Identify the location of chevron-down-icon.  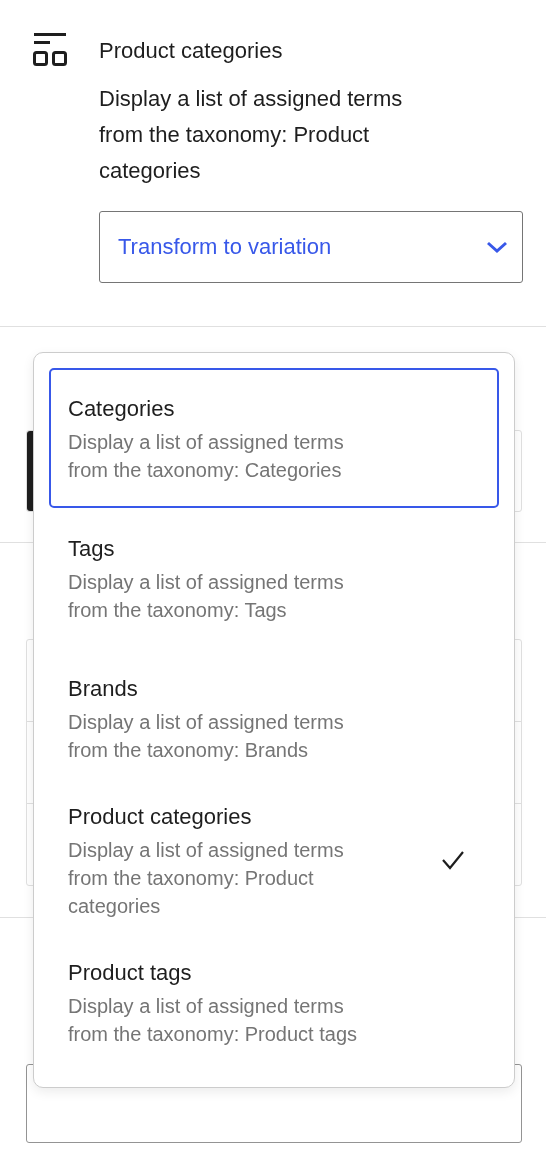
(497, 247).